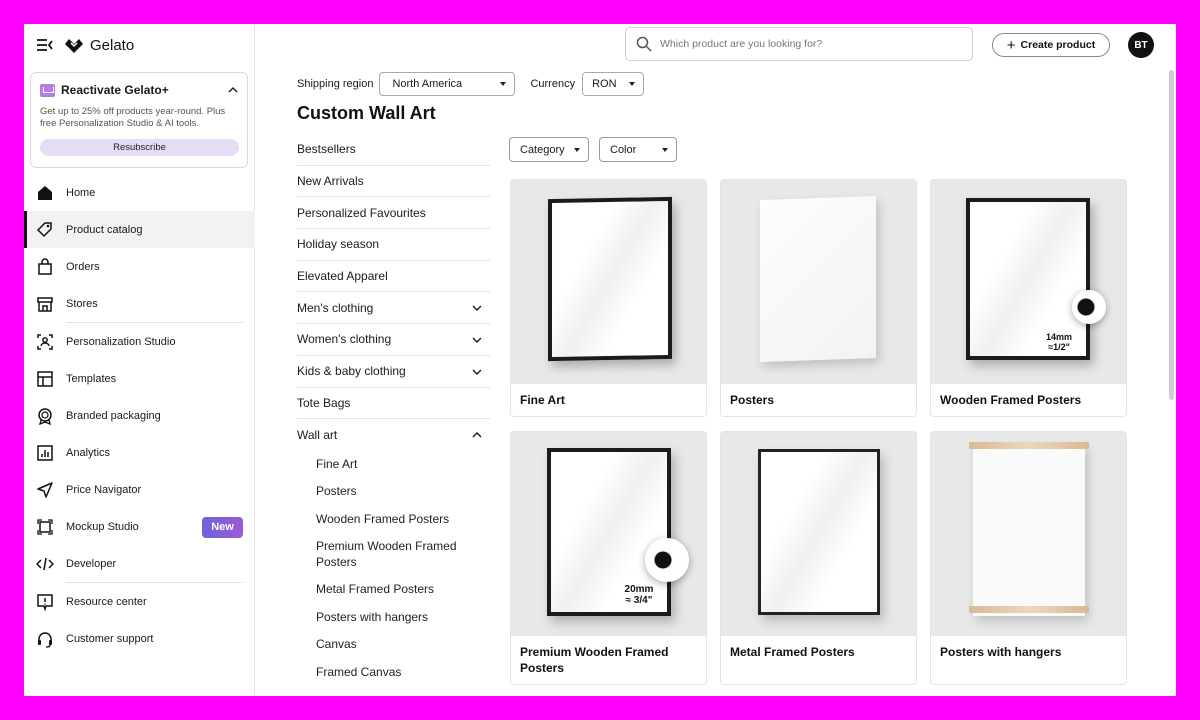 This screenshot has height=720, width=1200. Describe the element at coordinates (330, 181) in the screenshot. I see `category-label: New Arrivals` at that location.